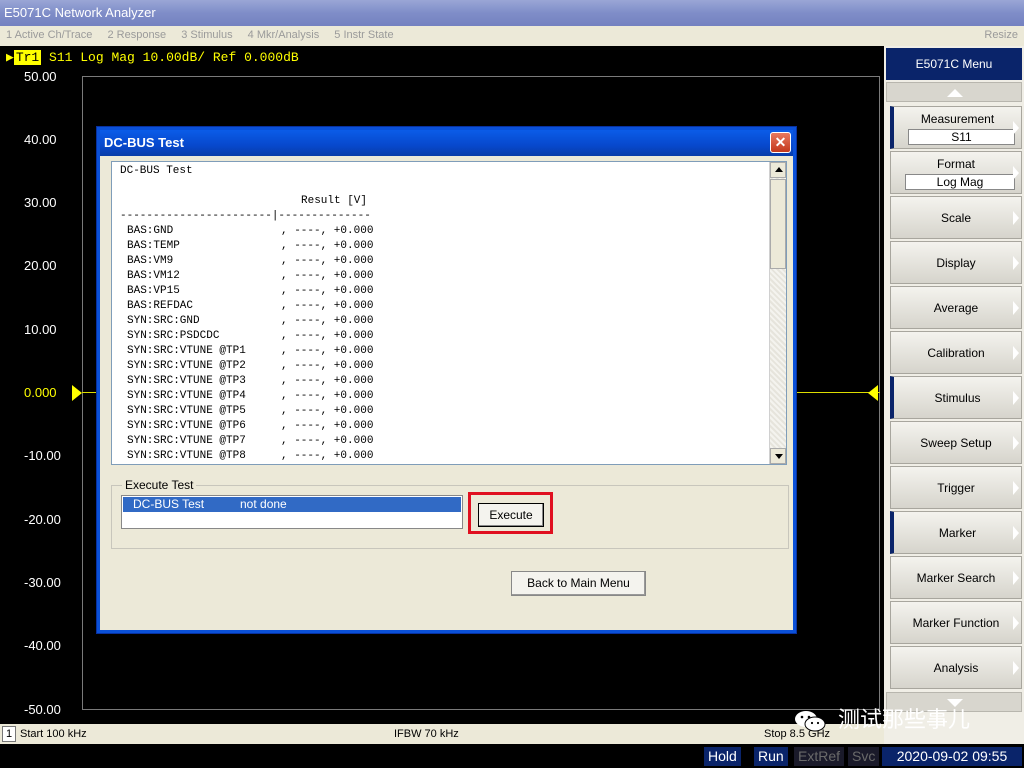  I want to click on y-tick-label: 10.00, so click(40, 329).